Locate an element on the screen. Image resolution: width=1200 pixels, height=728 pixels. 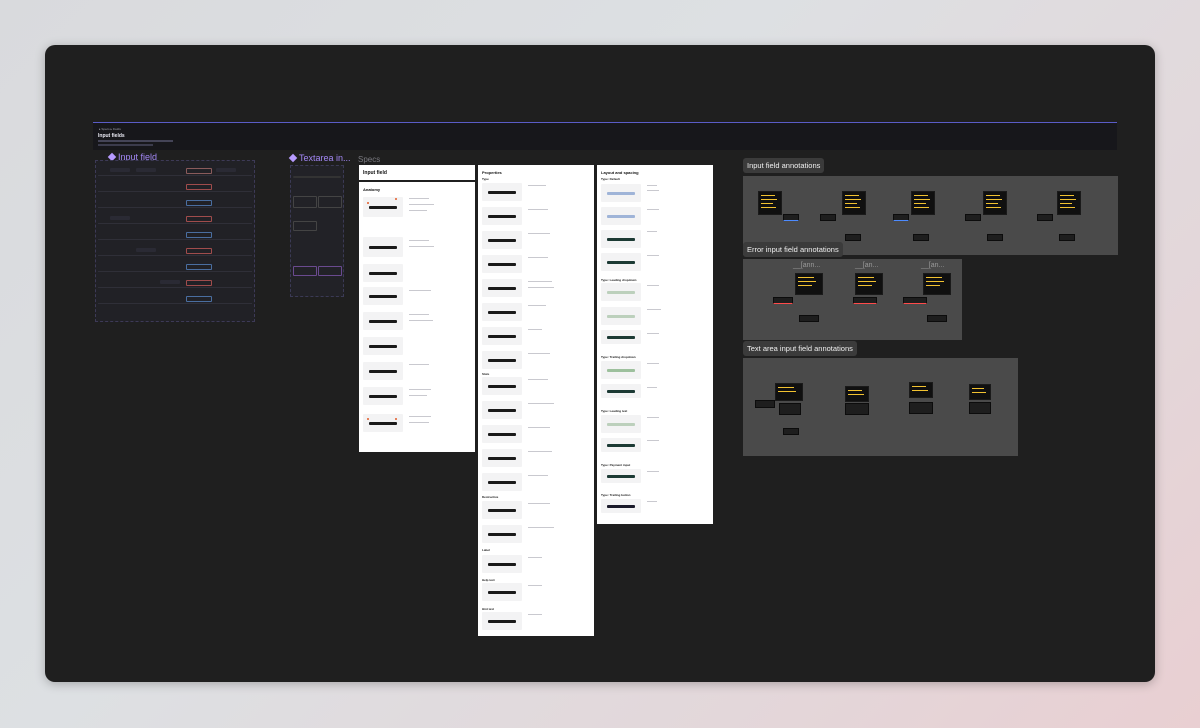
textarea-annotations-panel is located at coordinates (880, 407).